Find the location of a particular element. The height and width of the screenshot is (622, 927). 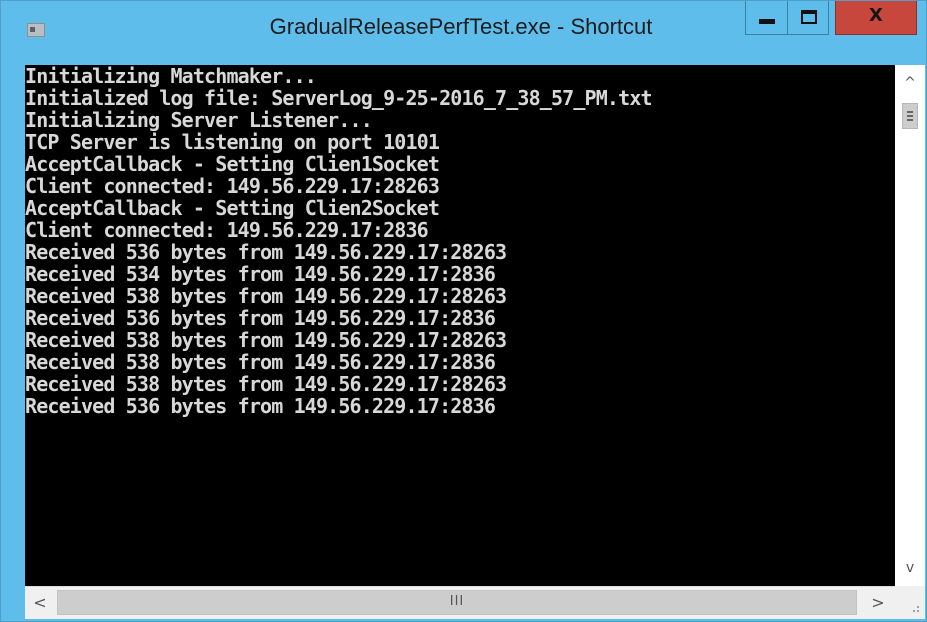

console-app-icon is located at coordinates (36, 30).